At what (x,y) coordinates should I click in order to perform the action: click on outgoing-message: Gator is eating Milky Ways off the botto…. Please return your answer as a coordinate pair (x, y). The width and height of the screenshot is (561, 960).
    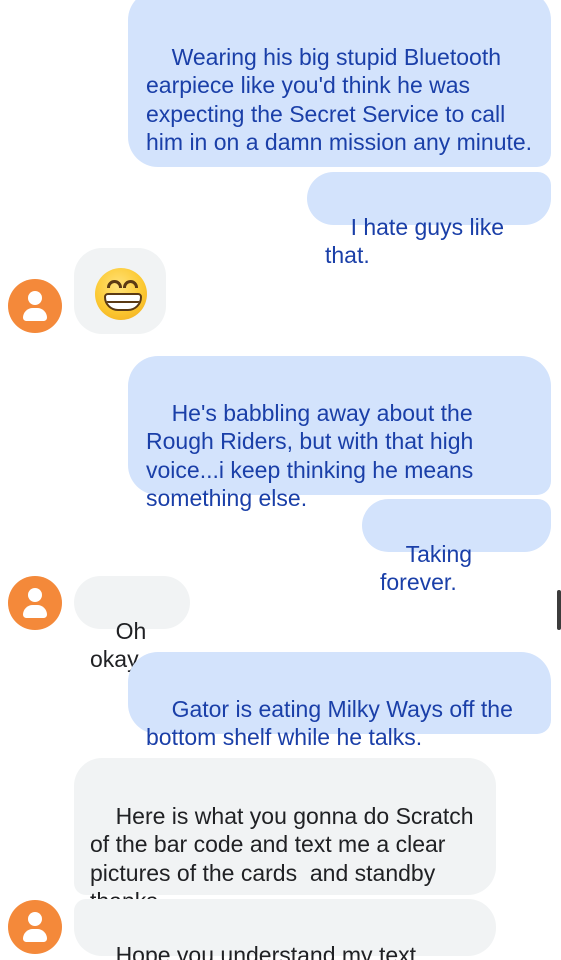
    Looking at the image, I should click on (339, 701).